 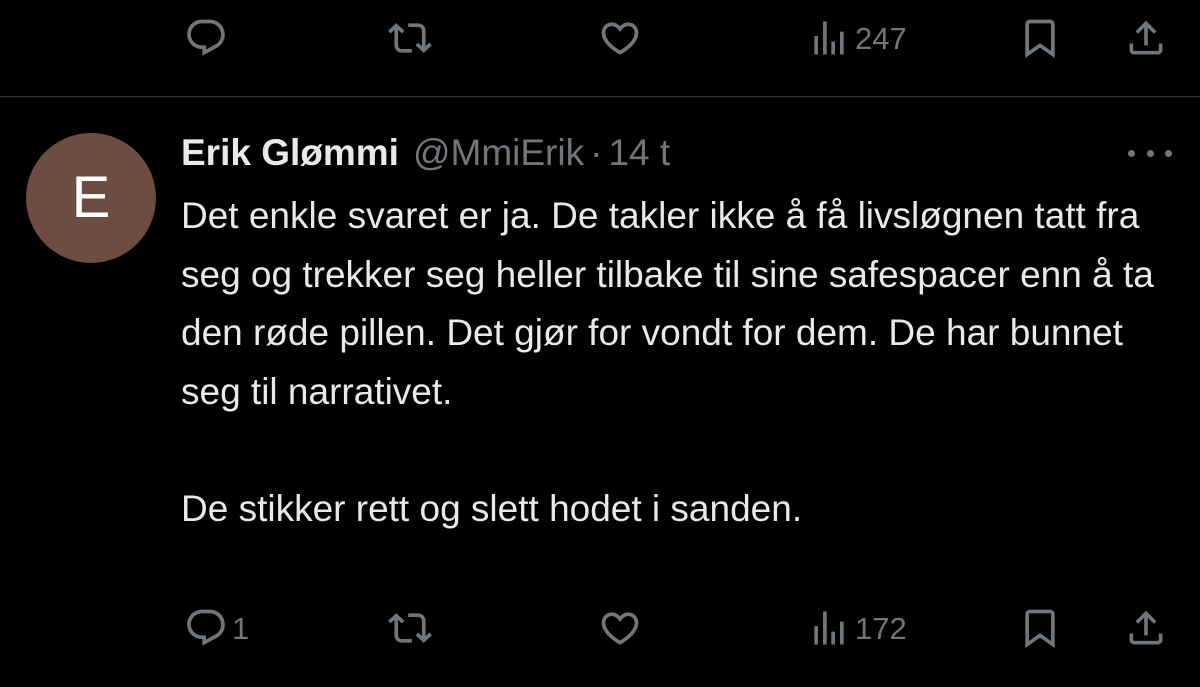 I want to click on views-button: 247, so click(x=857, y=38).